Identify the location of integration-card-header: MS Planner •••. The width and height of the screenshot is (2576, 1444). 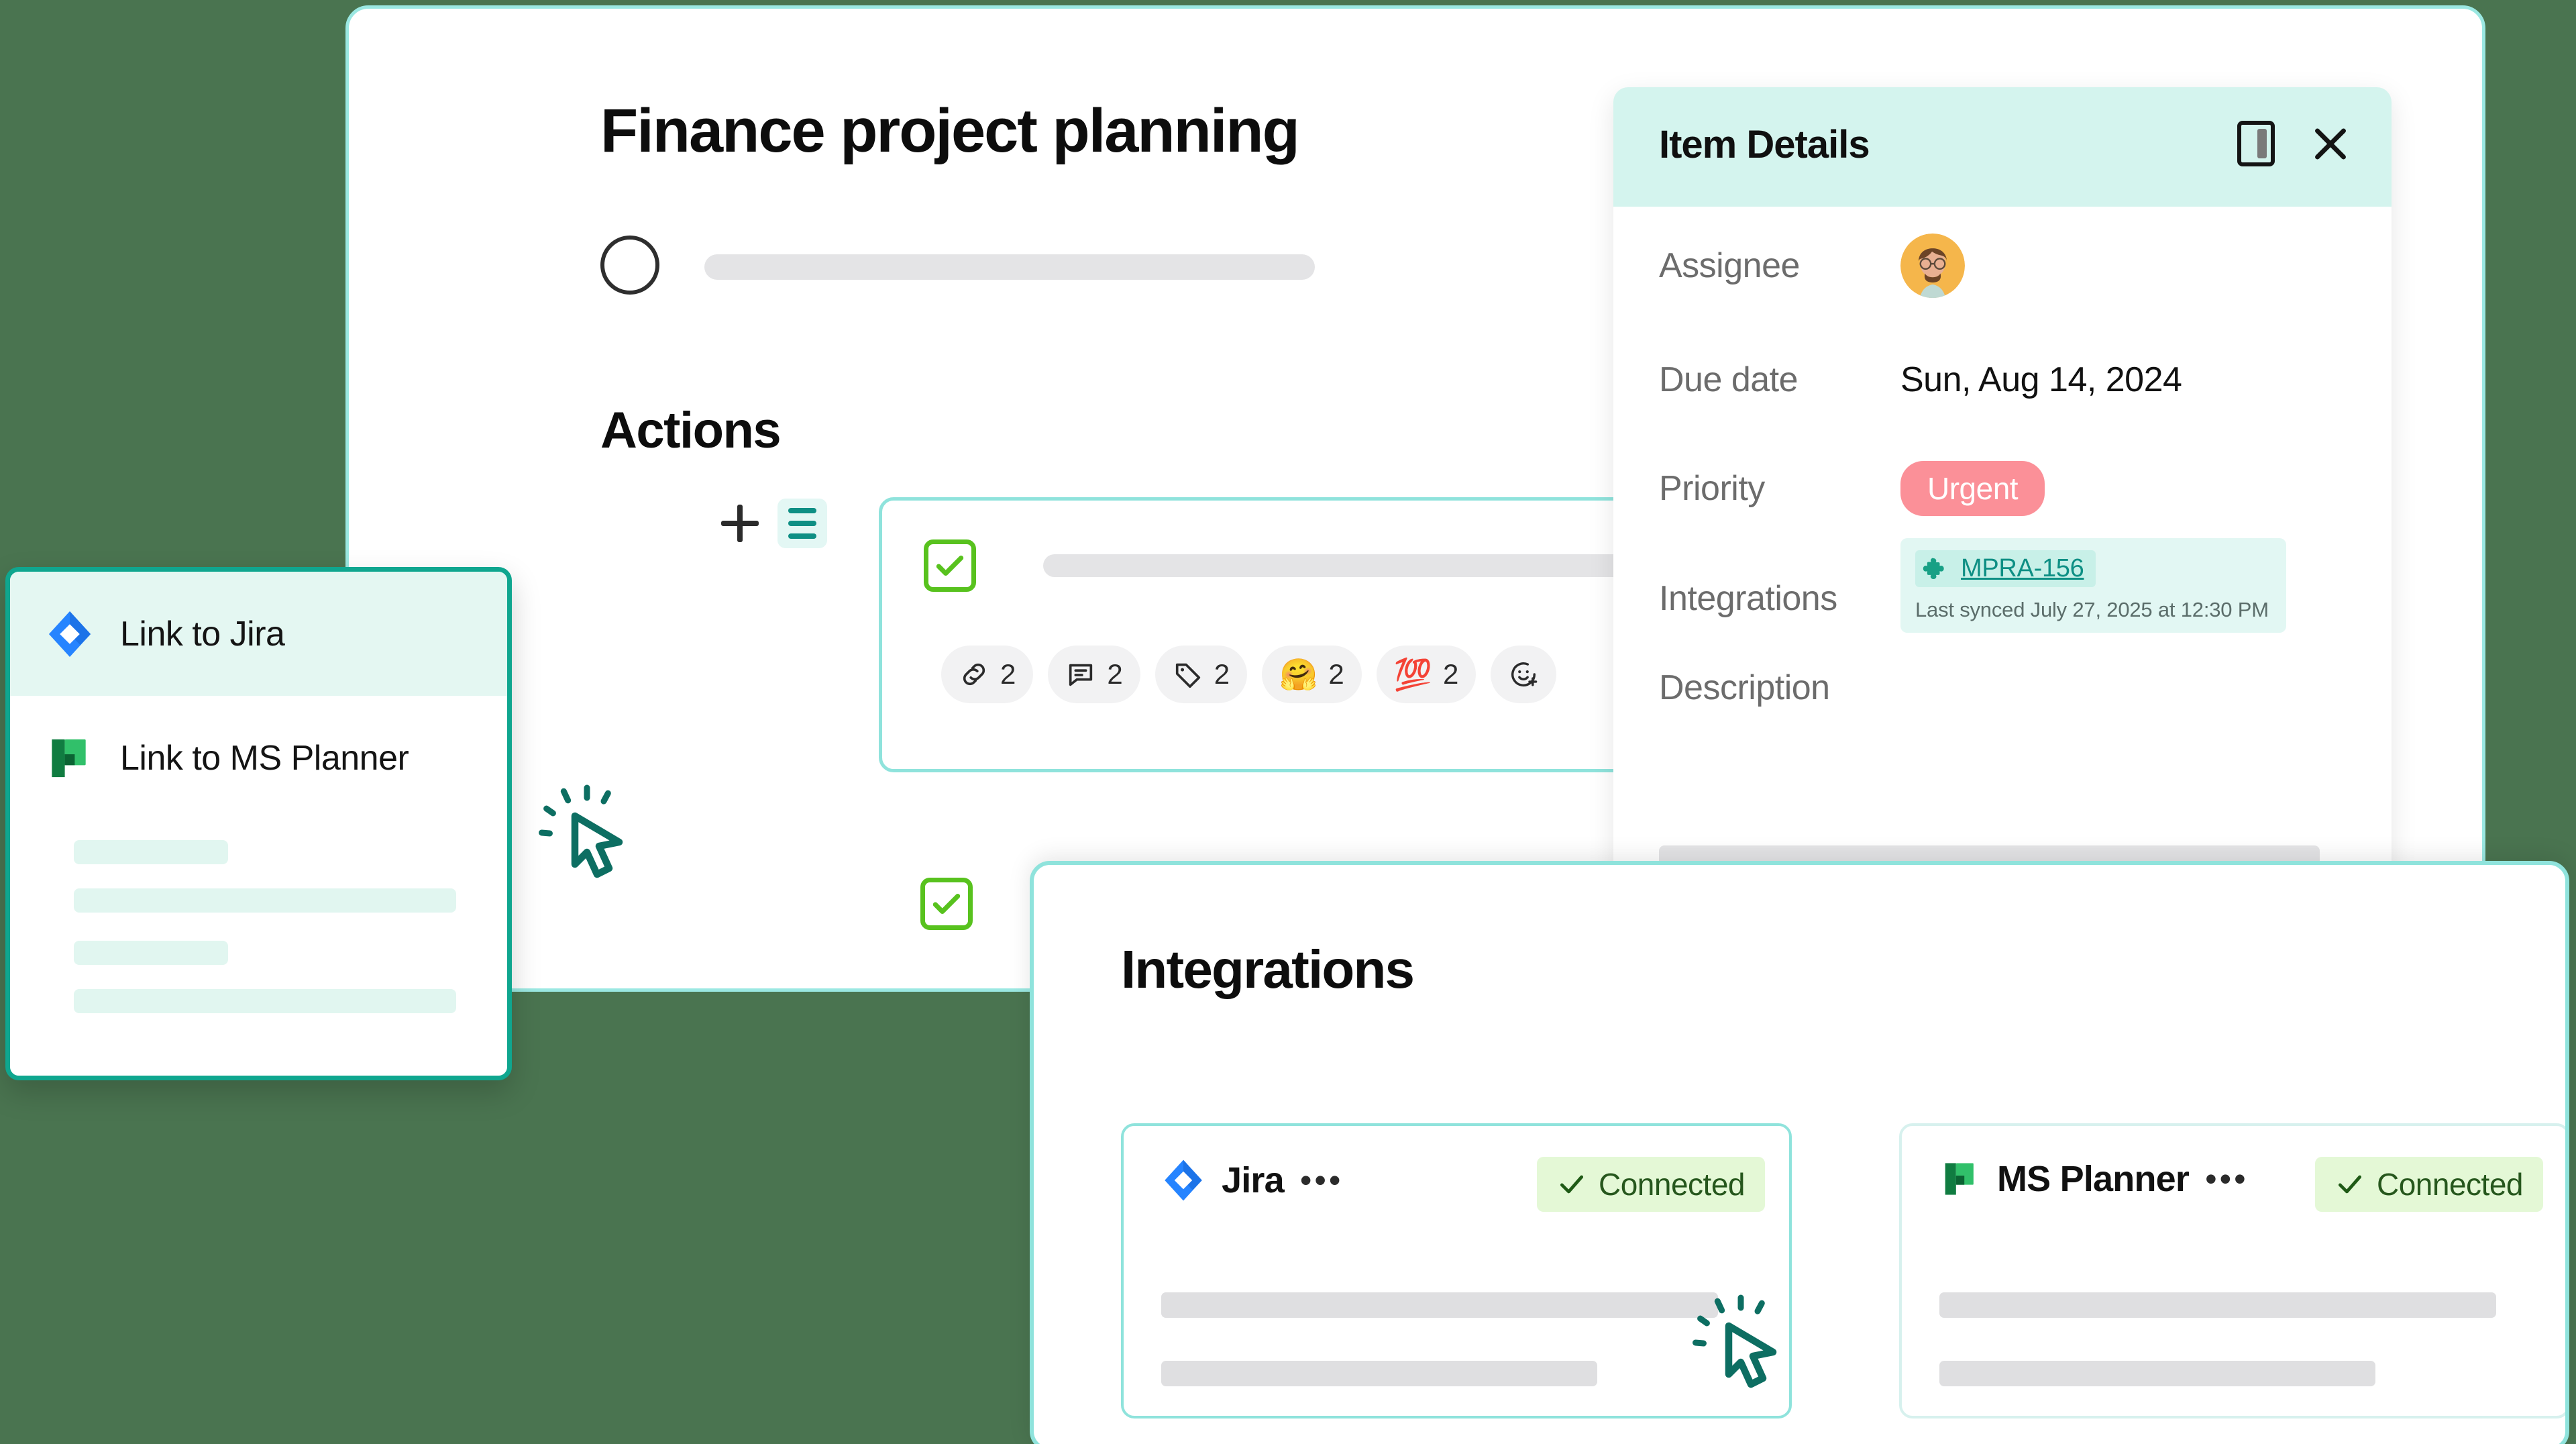
(2094, 1179).